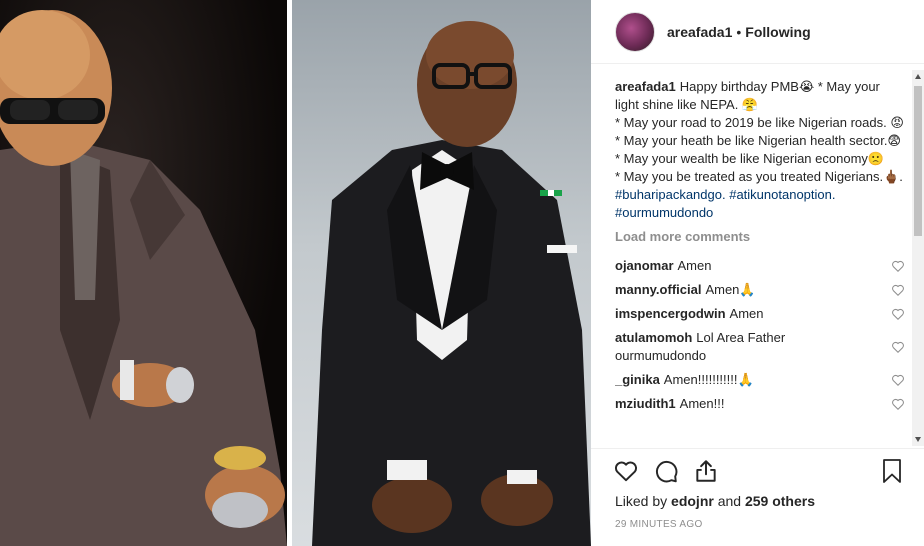 The width and height of the screenshot is (924, 546). Describe the element at coordinates (729, 501) in the screenshot. I see `likes-middle: and` at that location.